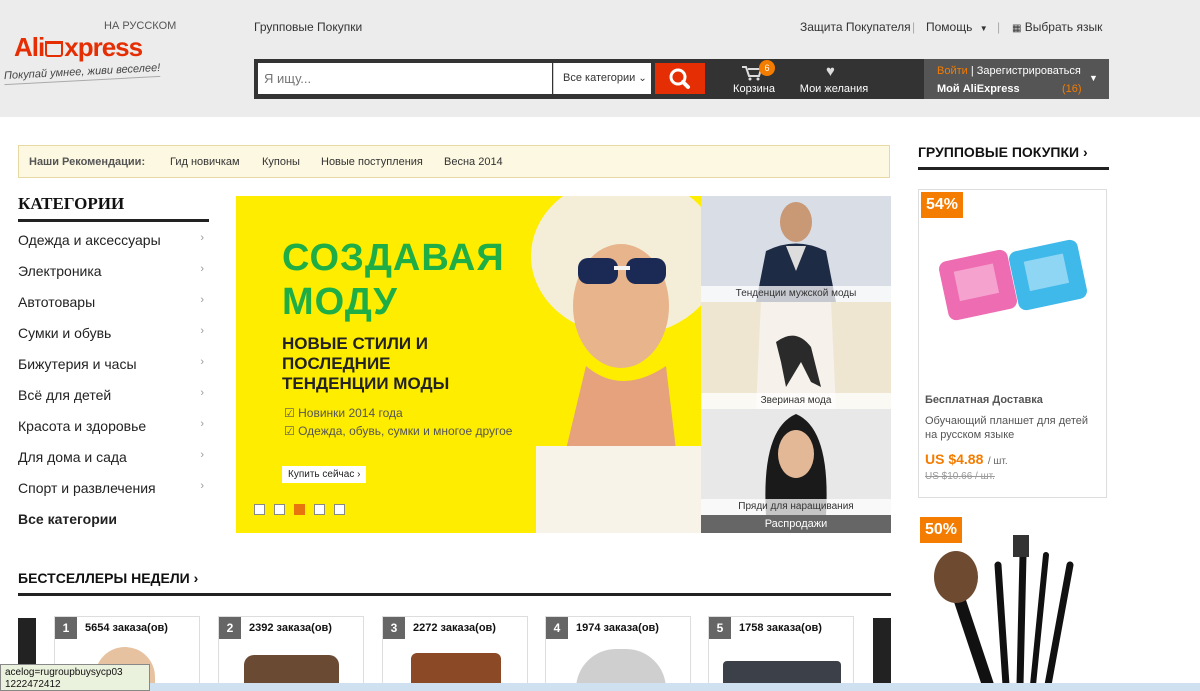  Describe the element at coordinates (834, 80) in the screenshot. I see `wishlist-button: ♥ Мои желания` at that location.